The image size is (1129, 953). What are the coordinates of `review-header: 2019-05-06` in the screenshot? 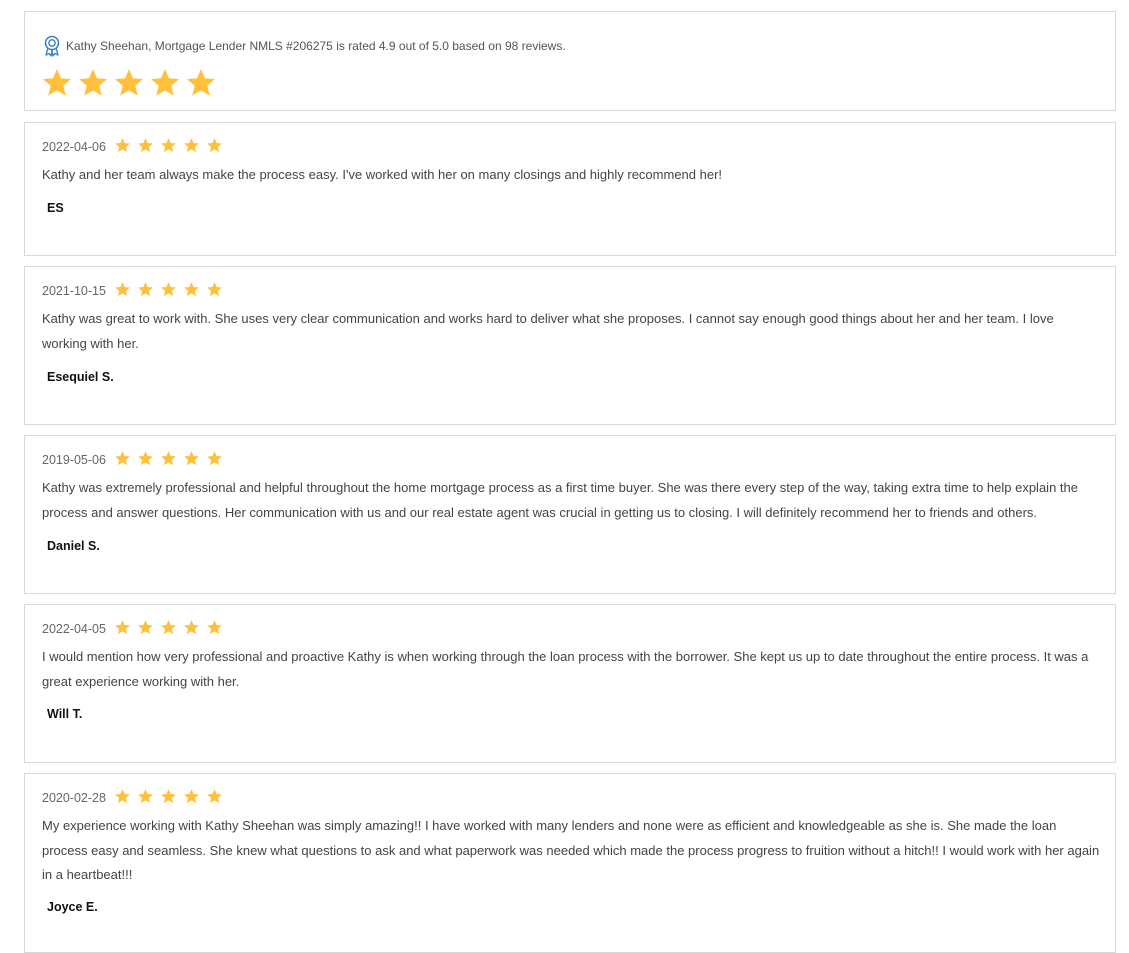 It's located at (135, 458).